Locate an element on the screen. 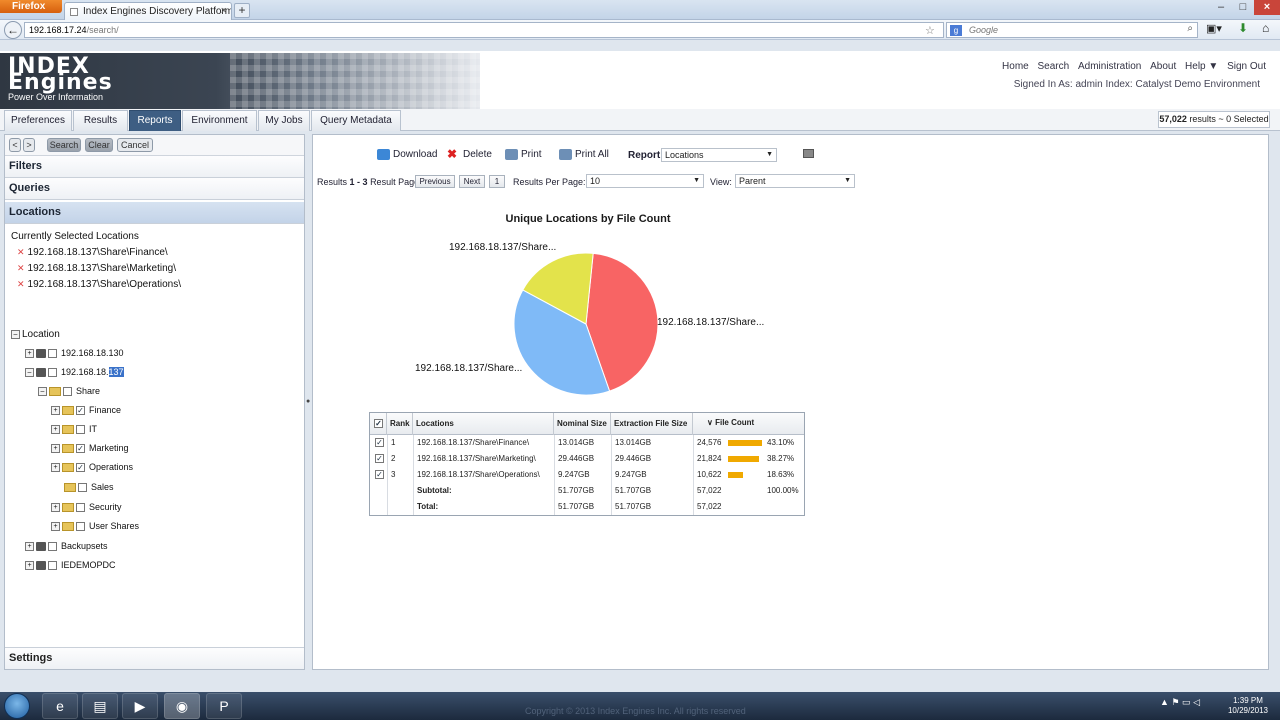 Image resolution: width=1280 pixels, height=720 pixels. tree-node-folder: + IT is located at coordinates (74, 429).